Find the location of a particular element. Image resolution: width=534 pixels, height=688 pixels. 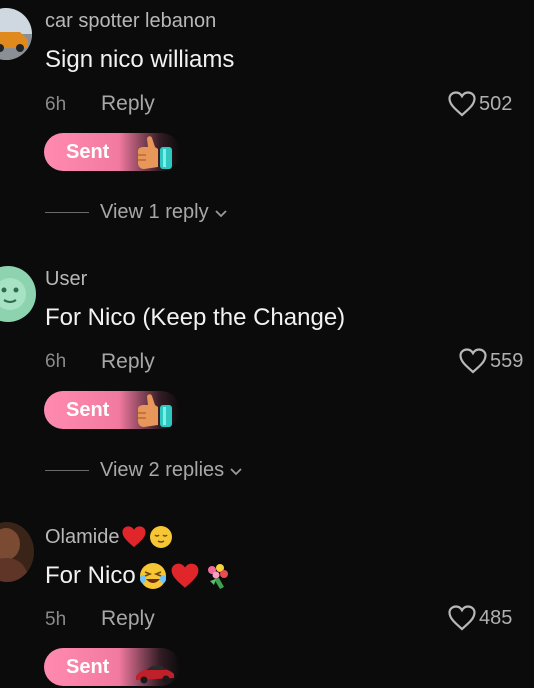

like-button: 559 is located at coordinates (491, 361).